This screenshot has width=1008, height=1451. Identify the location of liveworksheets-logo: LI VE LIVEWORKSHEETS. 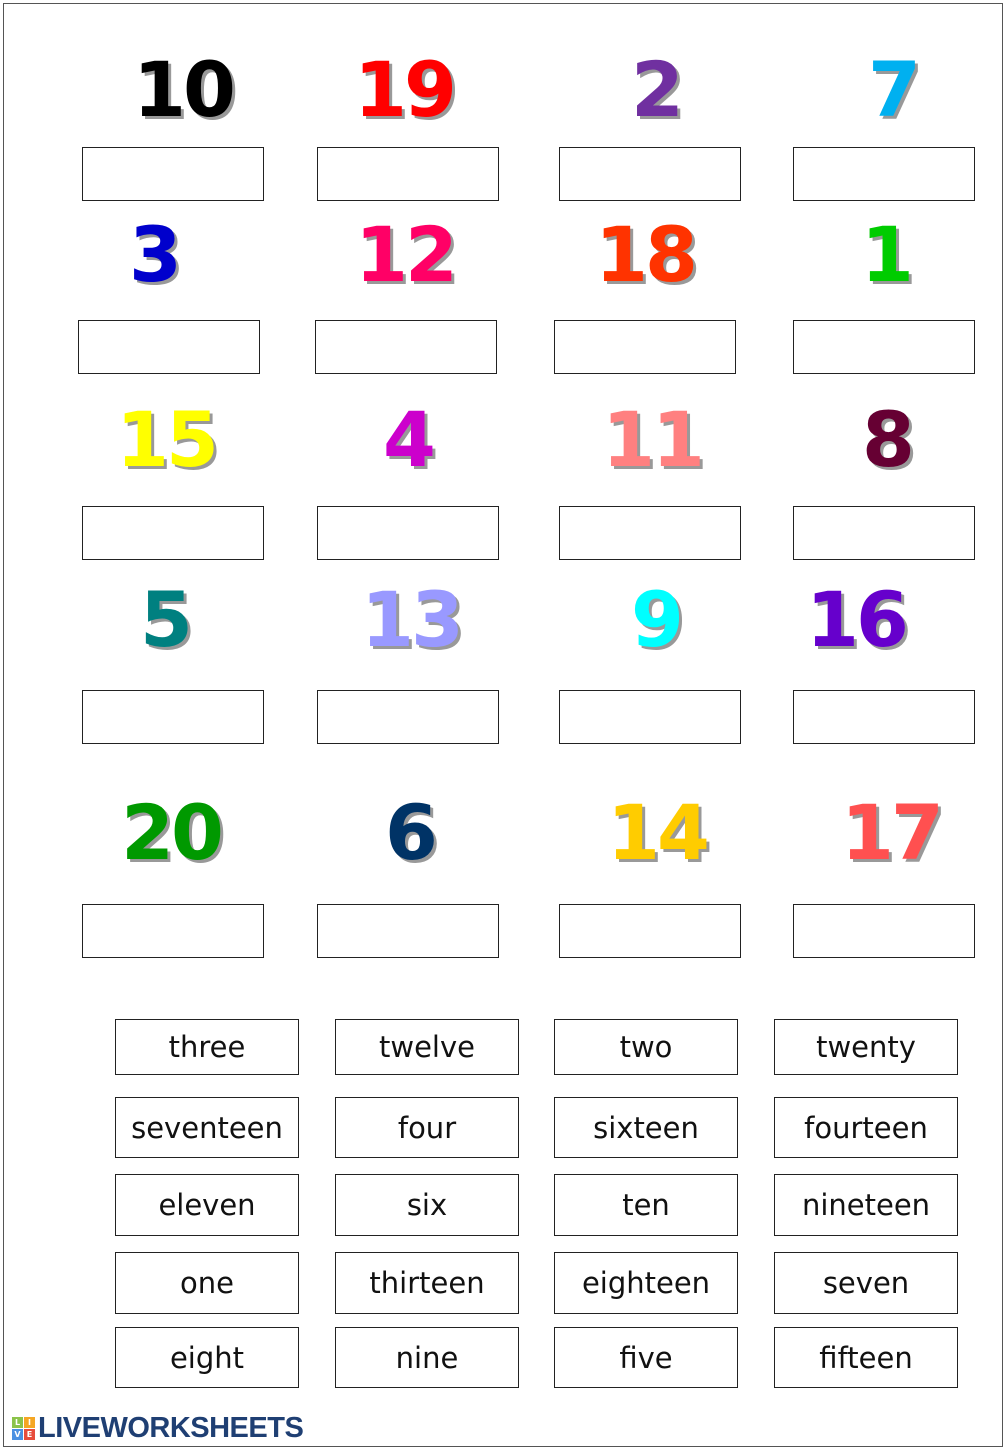
(158, 1428).